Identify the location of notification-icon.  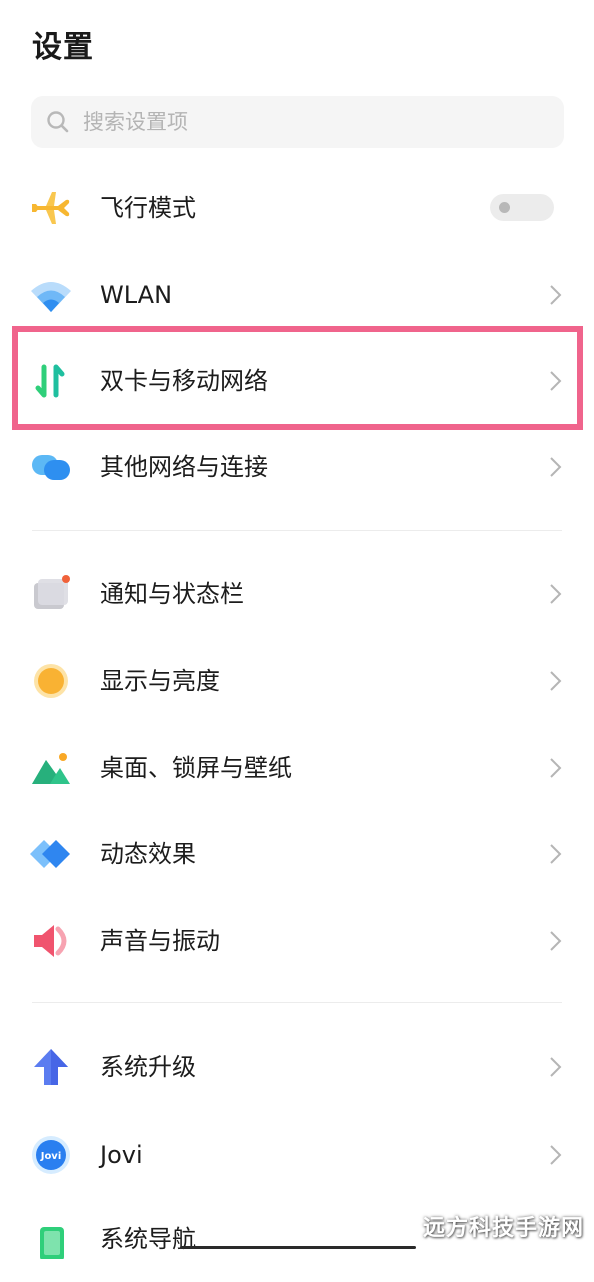
(52, 592).